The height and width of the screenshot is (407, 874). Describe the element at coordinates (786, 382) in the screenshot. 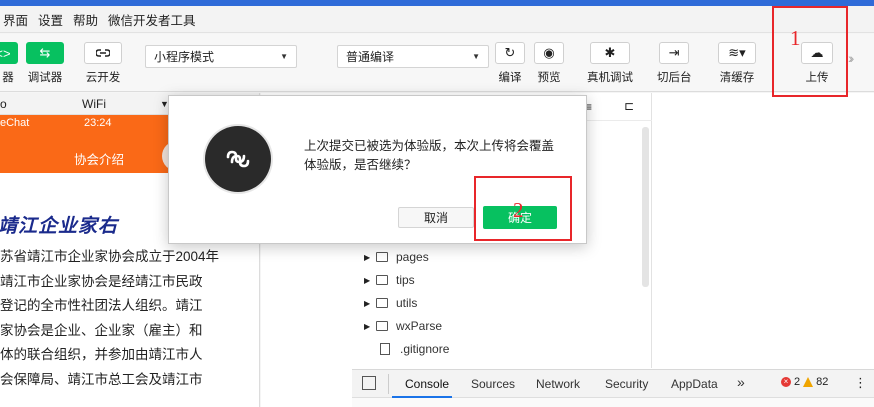

I see `error-icon: ×` at that location.